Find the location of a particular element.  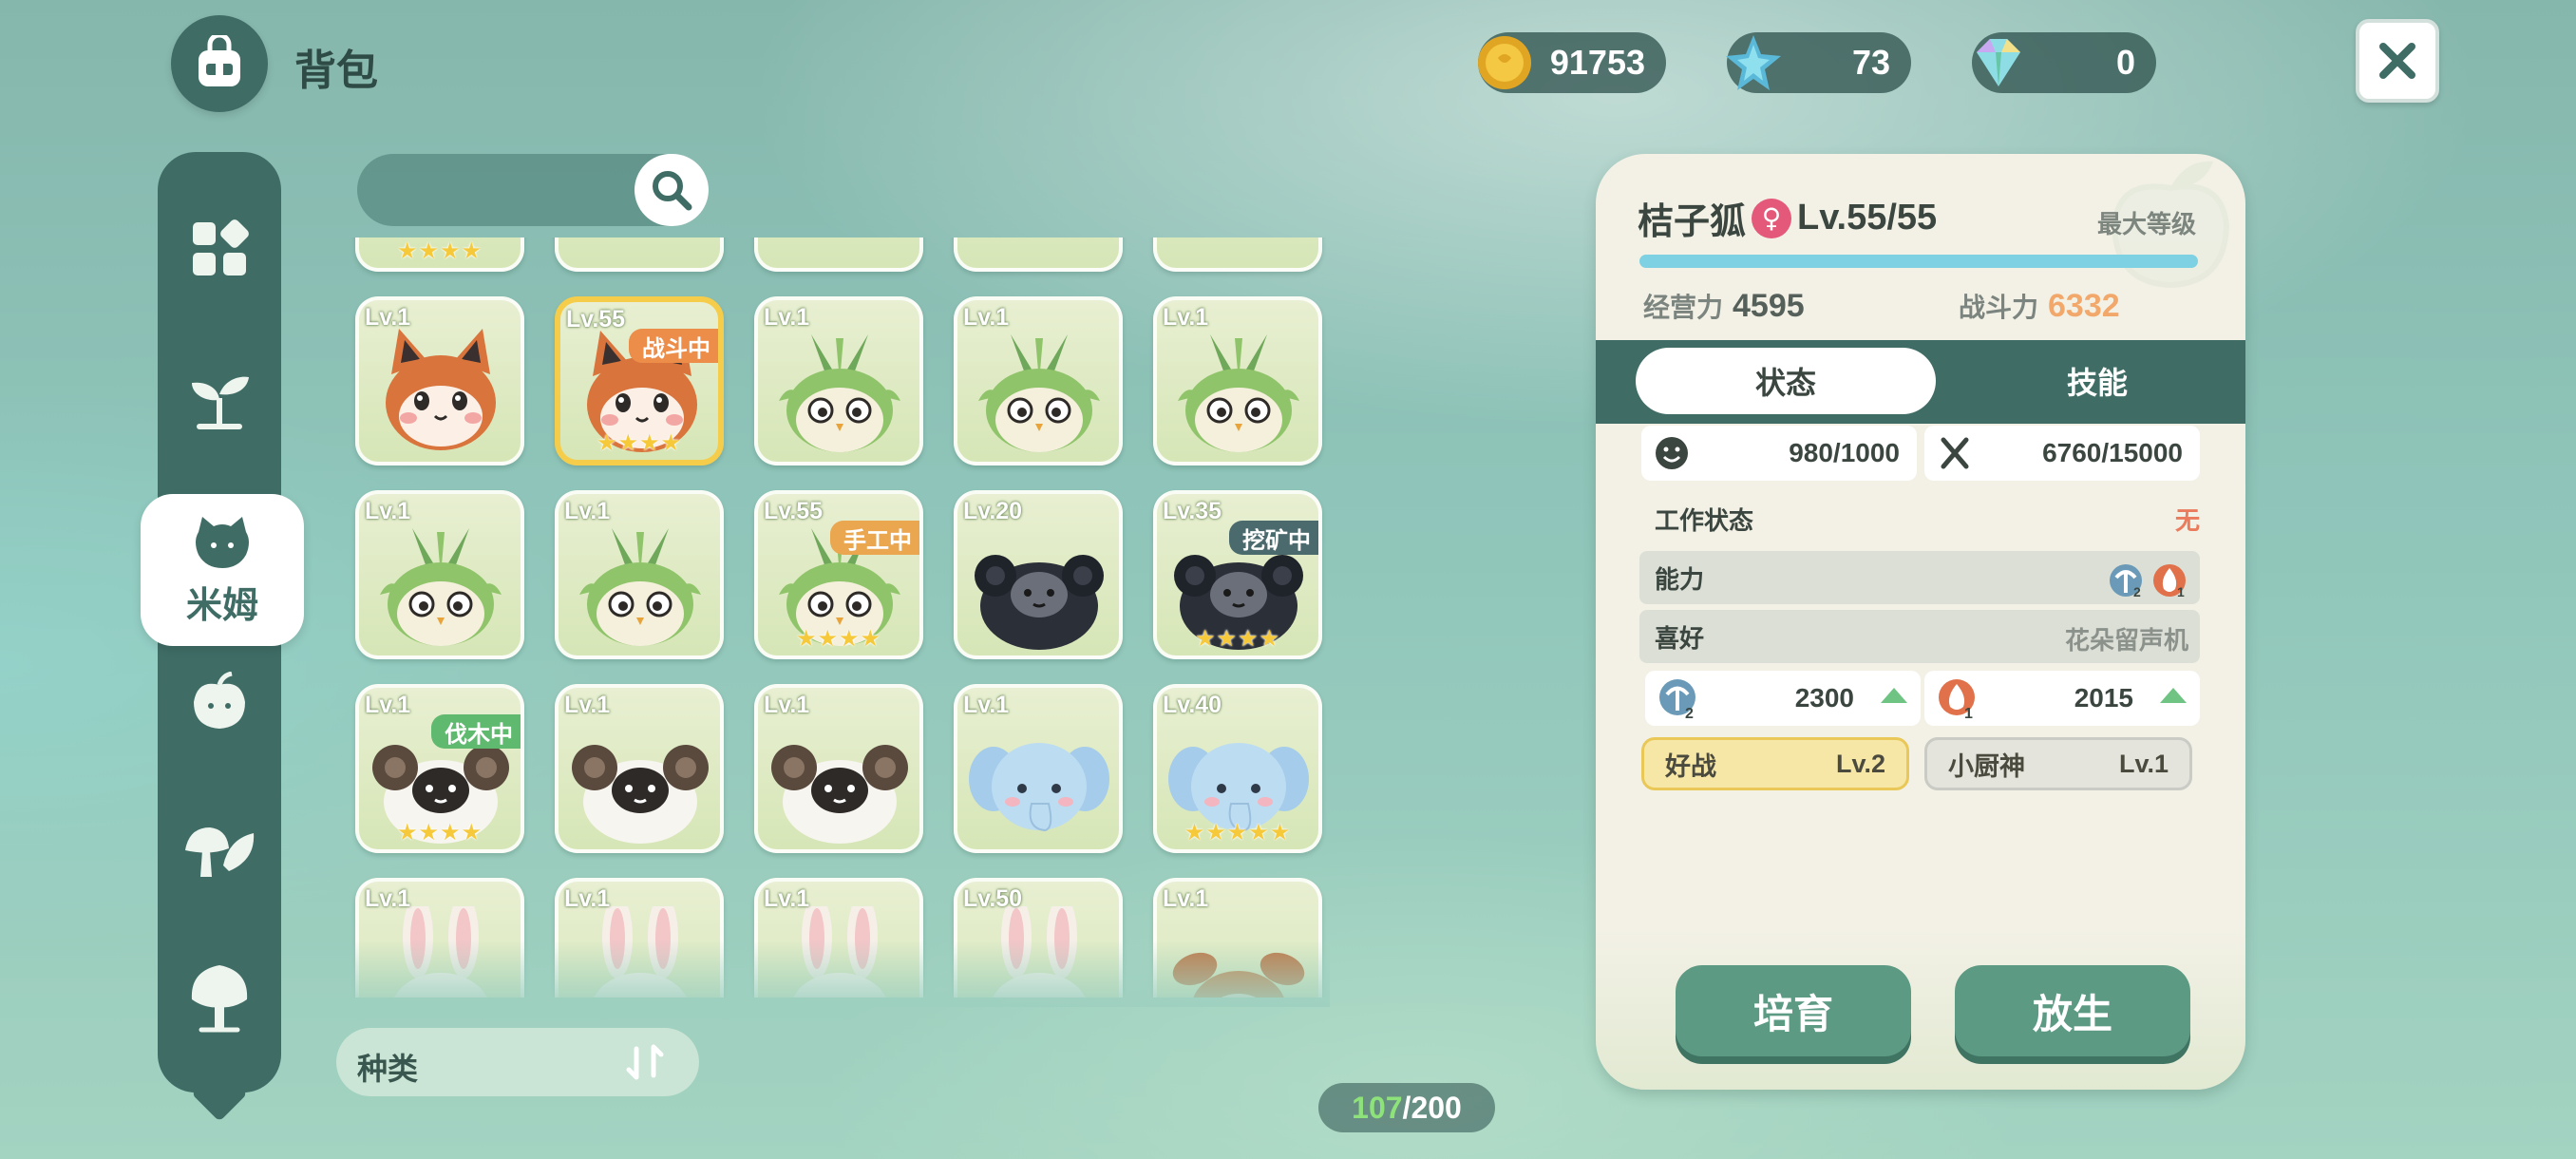

combat-label: 战斗力 is located at coordinates (1999, 307).